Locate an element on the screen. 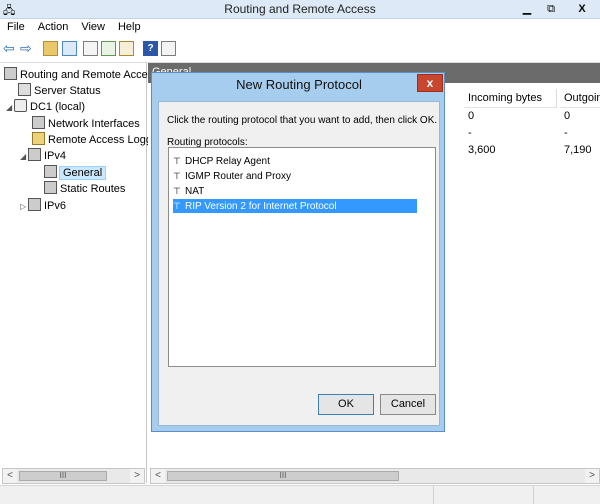  help-icon: ? is located at coordinates (150, 48).